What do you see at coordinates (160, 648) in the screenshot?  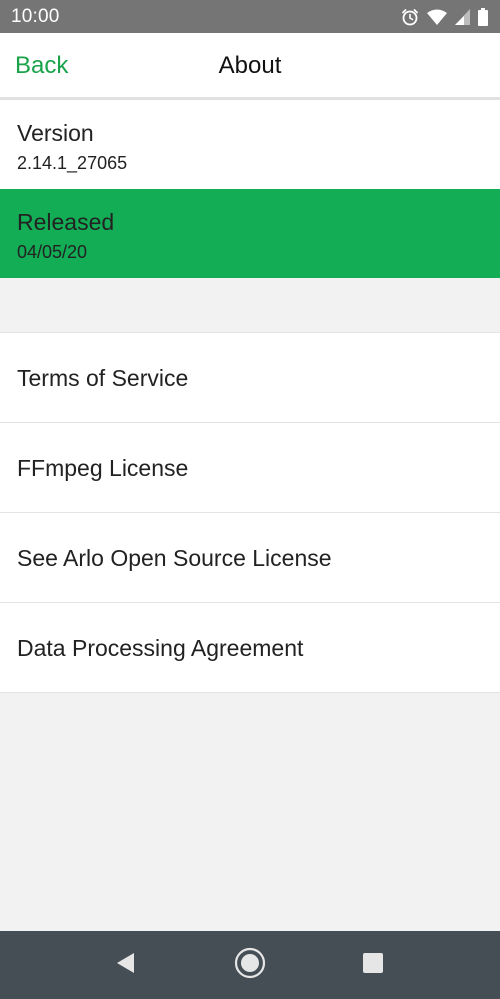 I see `list-item-label: Data Processing Agreement` at bounding box center [160, 648].